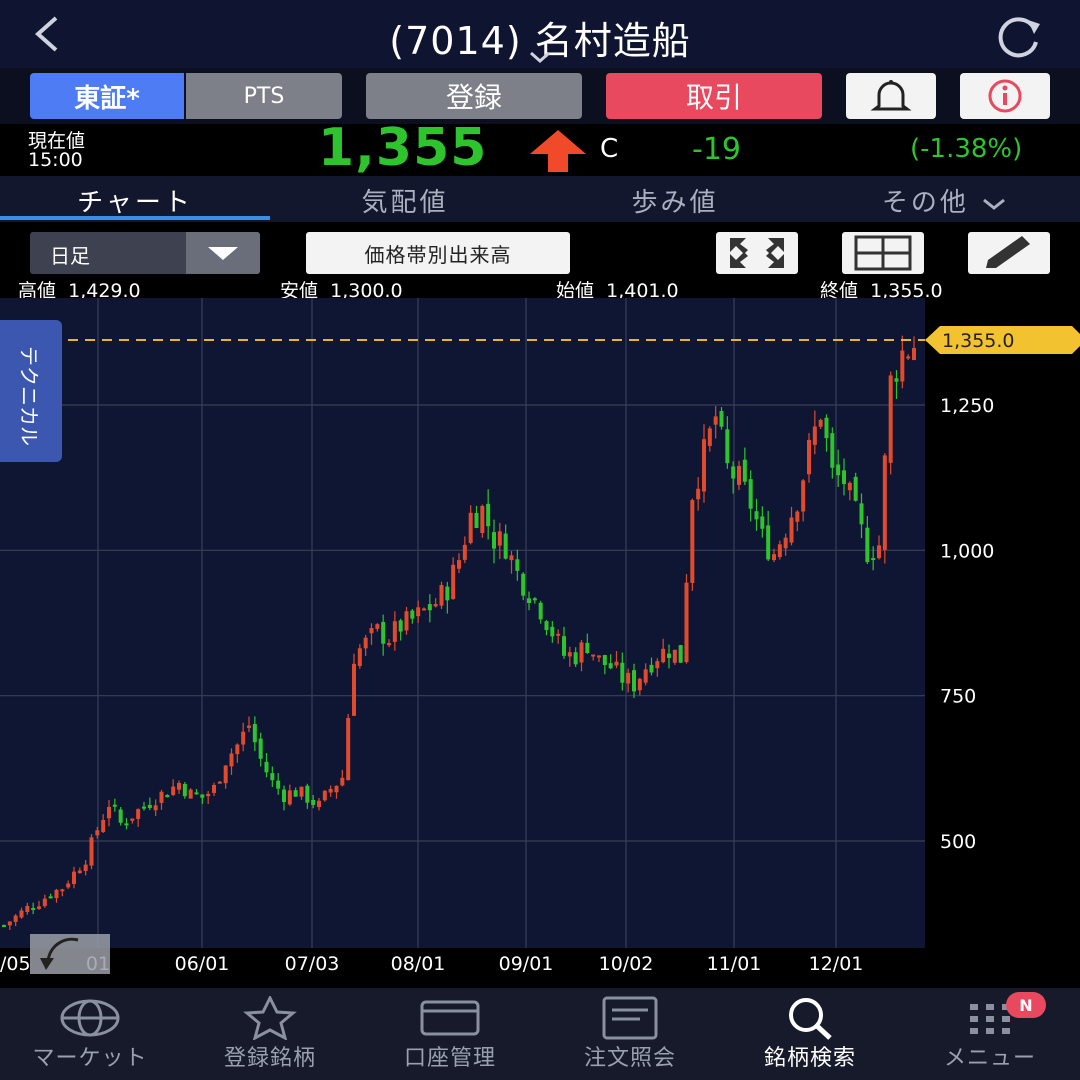 Image resolution: width=1080 pixels, height=1080 pixels. Describe the element at coordinates (630, 1034) in the screenshot. I see `nav-orders: 注文照会` at that location.